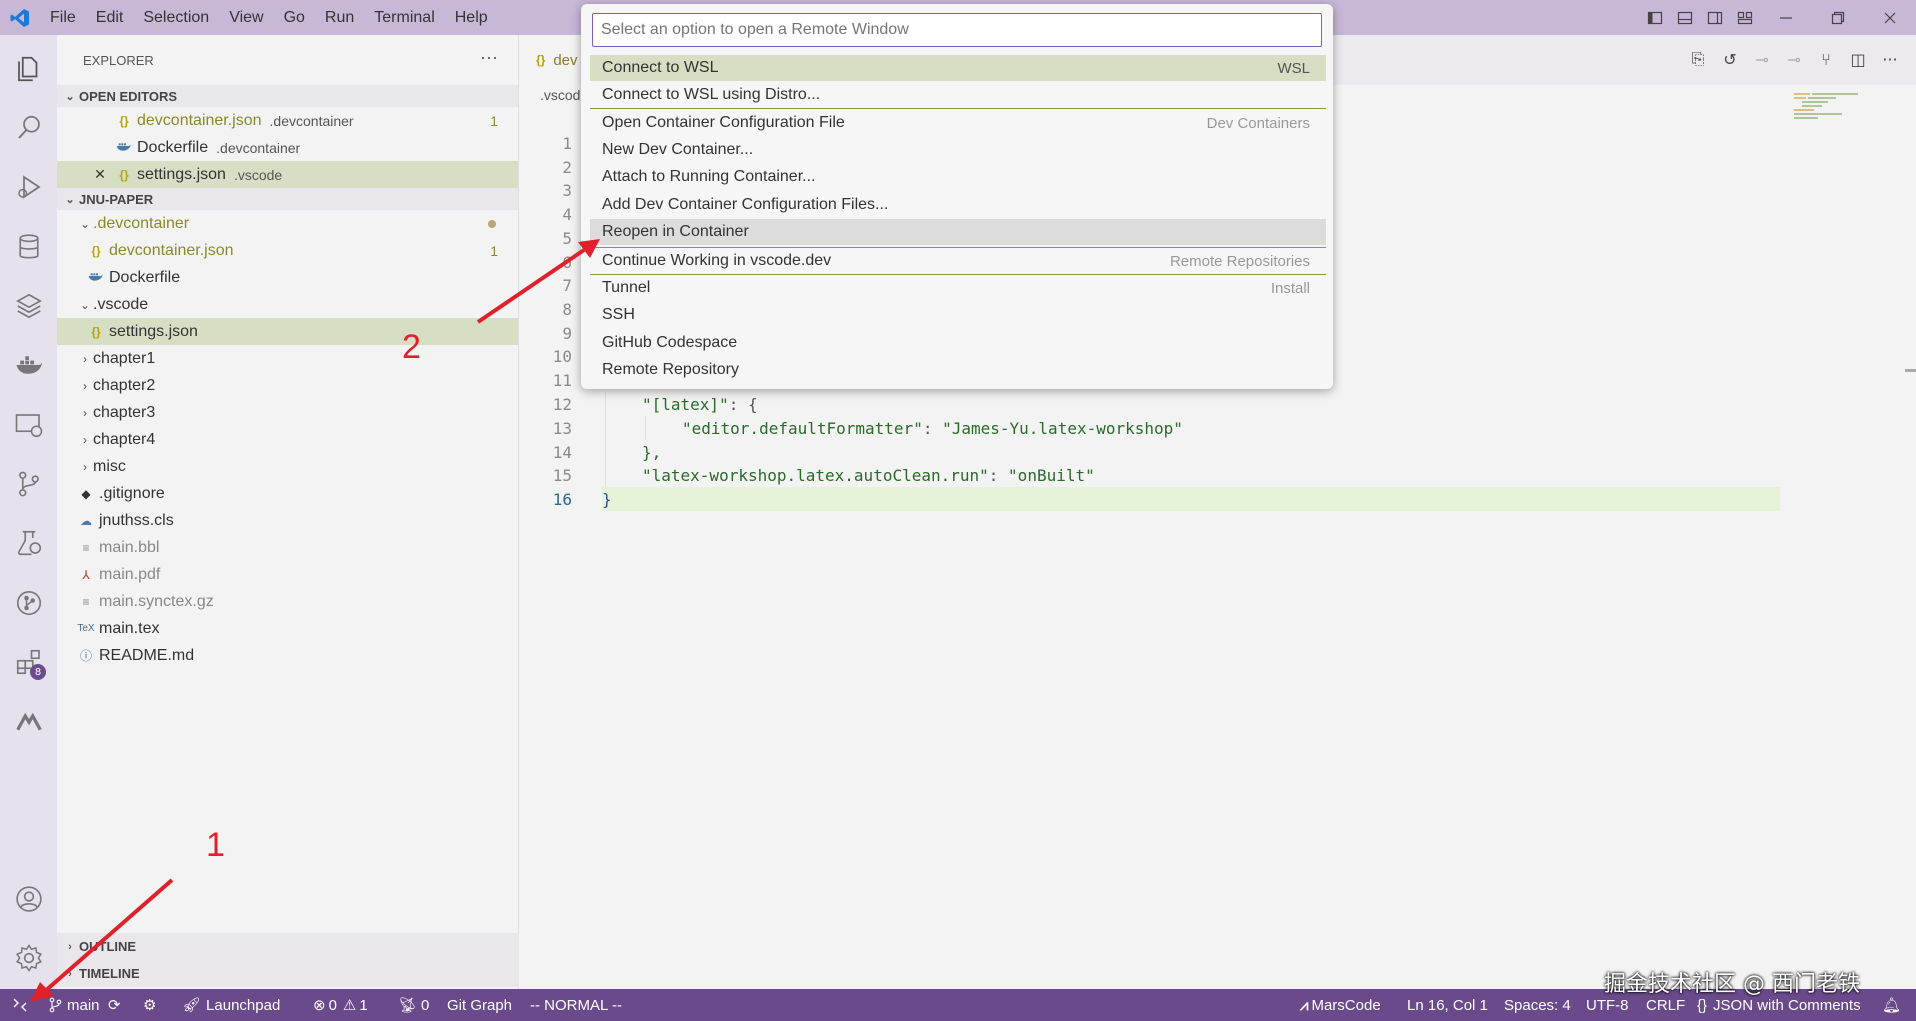  Describe the element at coordinates (1745, 17) in the screenshot. I see `customize-layout-icon` at that location.